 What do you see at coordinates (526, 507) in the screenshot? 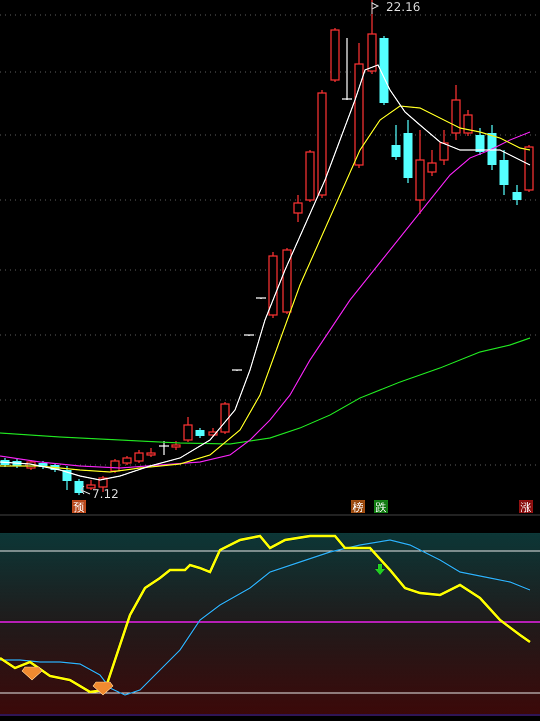
I see `signal-badge: 涨` at bounding box center [526, 507].